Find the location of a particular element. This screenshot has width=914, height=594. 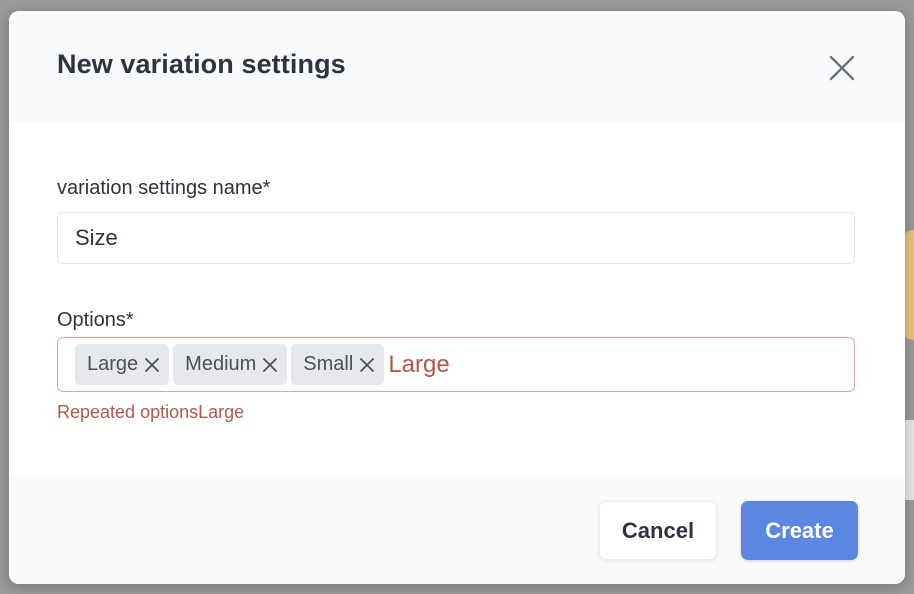

option-tag-medium: Medium is located at coordinates (230, 364).